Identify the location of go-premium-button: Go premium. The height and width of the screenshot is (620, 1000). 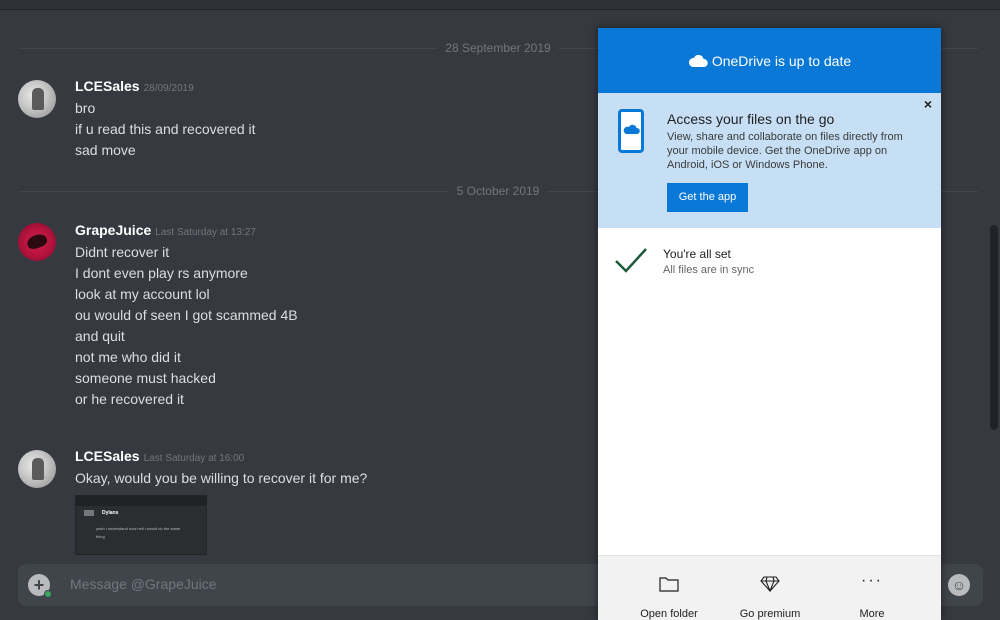
(770, 588).